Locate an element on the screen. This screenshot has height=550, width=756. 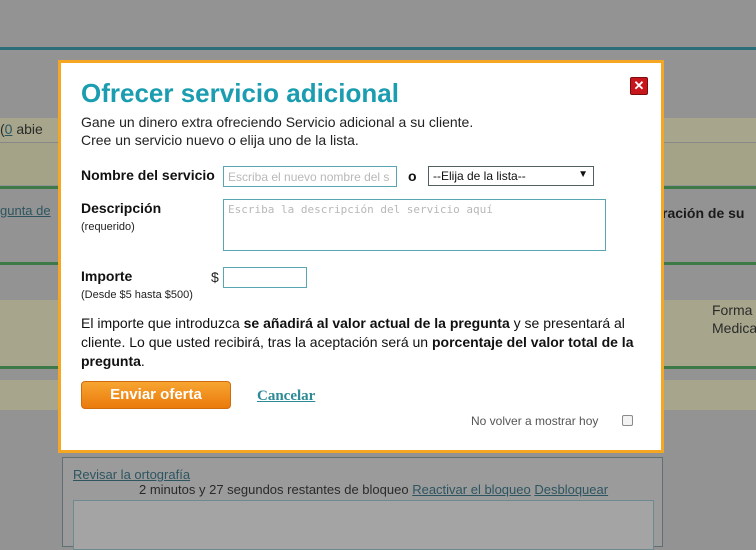
reactivate-lock-link: Reactivar el bloqueo is located at coordinates (471, 489).